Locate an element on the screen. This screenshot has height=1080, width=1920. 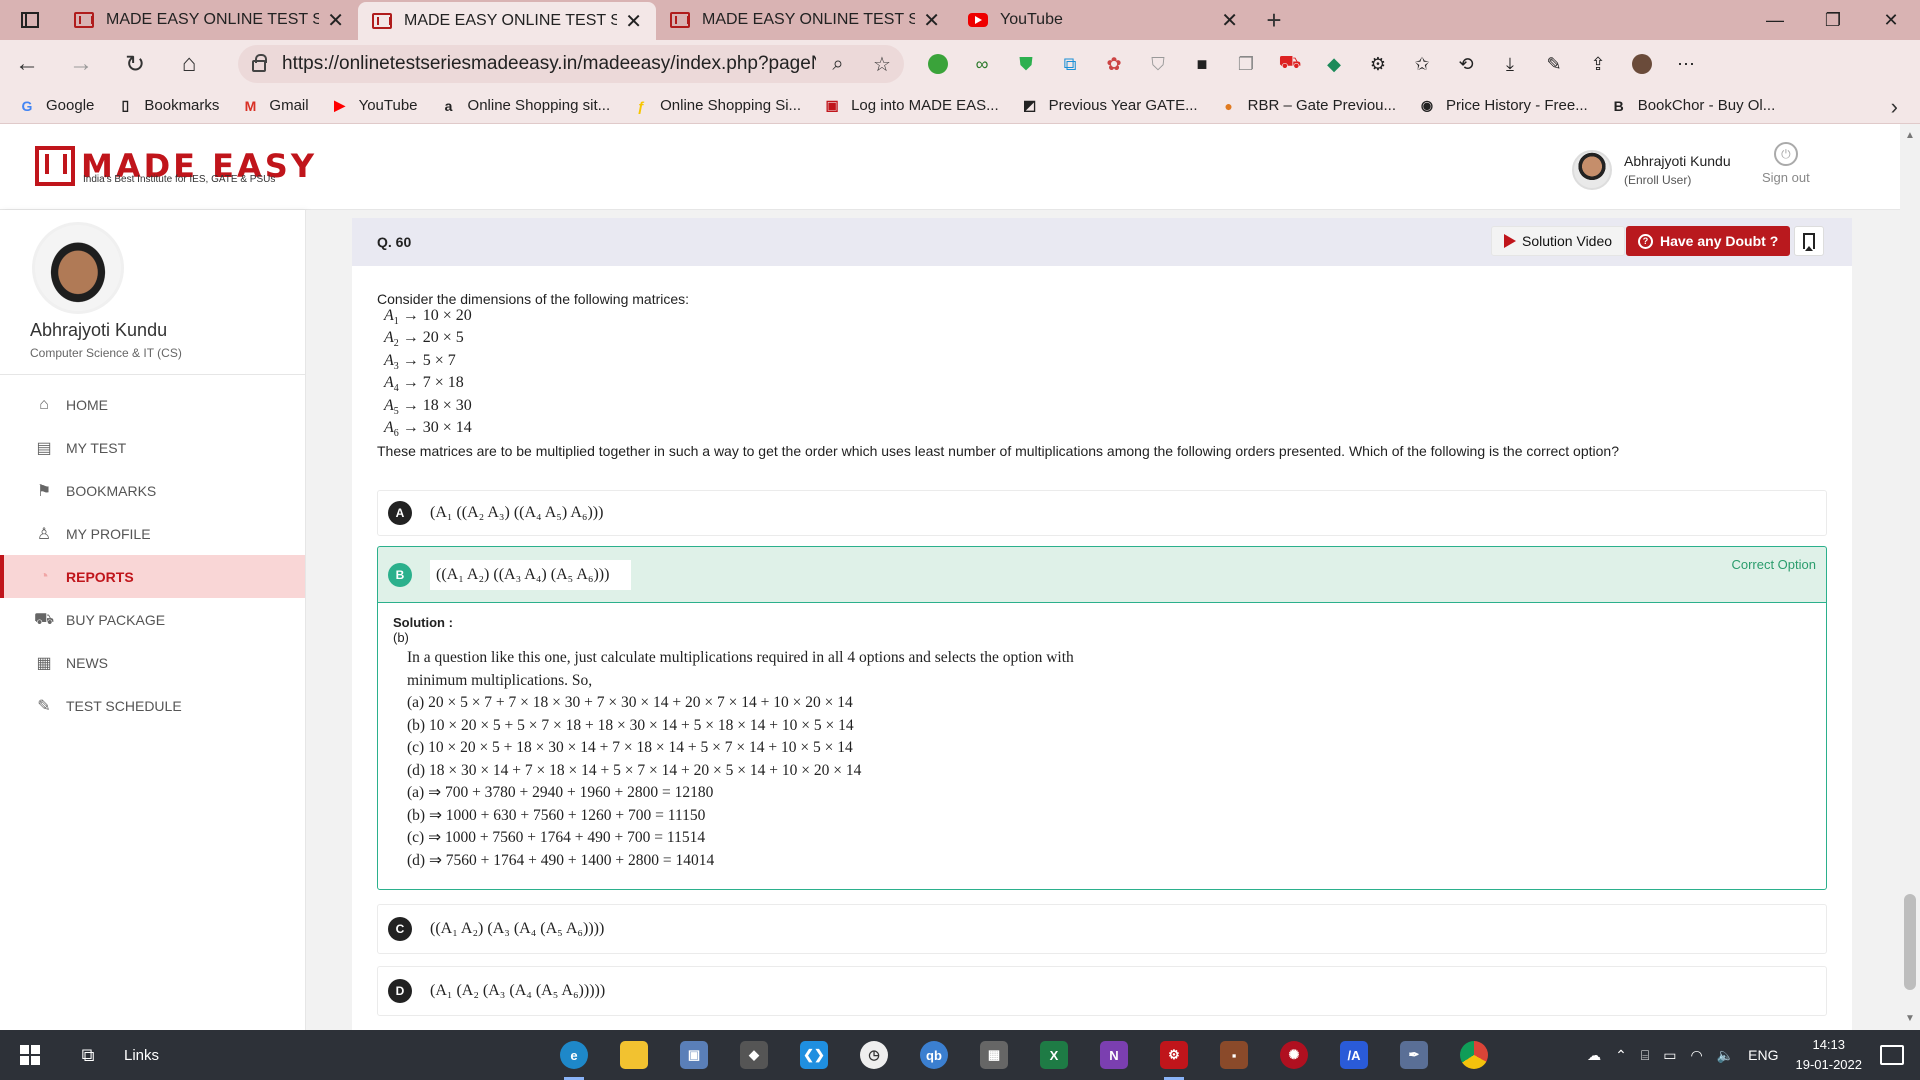
scroll-down-icon: ▼ is located at coordinates (1910, 1018).